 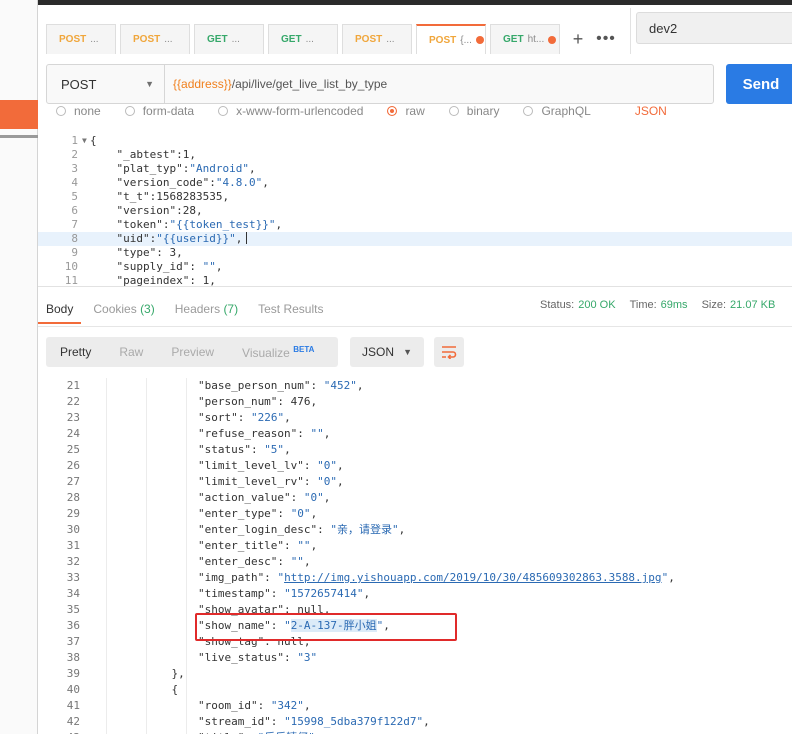 What do you see at coordinates (73, 641) in the screenshot?
I see `line-number: 37` at bounding box center [73, 641].